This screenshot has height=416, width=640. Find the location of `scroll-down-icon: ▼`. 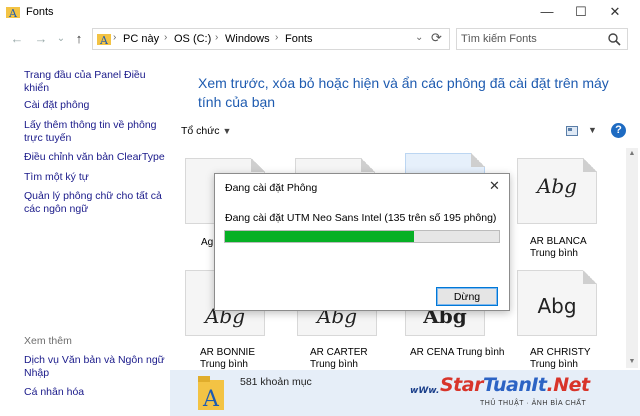

scroll-down-icon: ▼ is located at coordinates (632, 362).